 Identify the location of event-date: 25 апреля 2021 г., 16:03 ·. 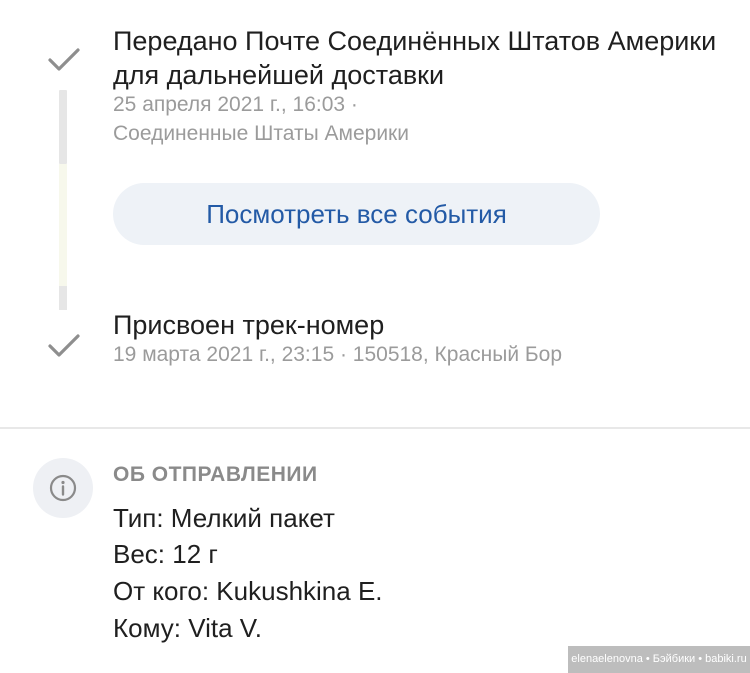
(235, 104).